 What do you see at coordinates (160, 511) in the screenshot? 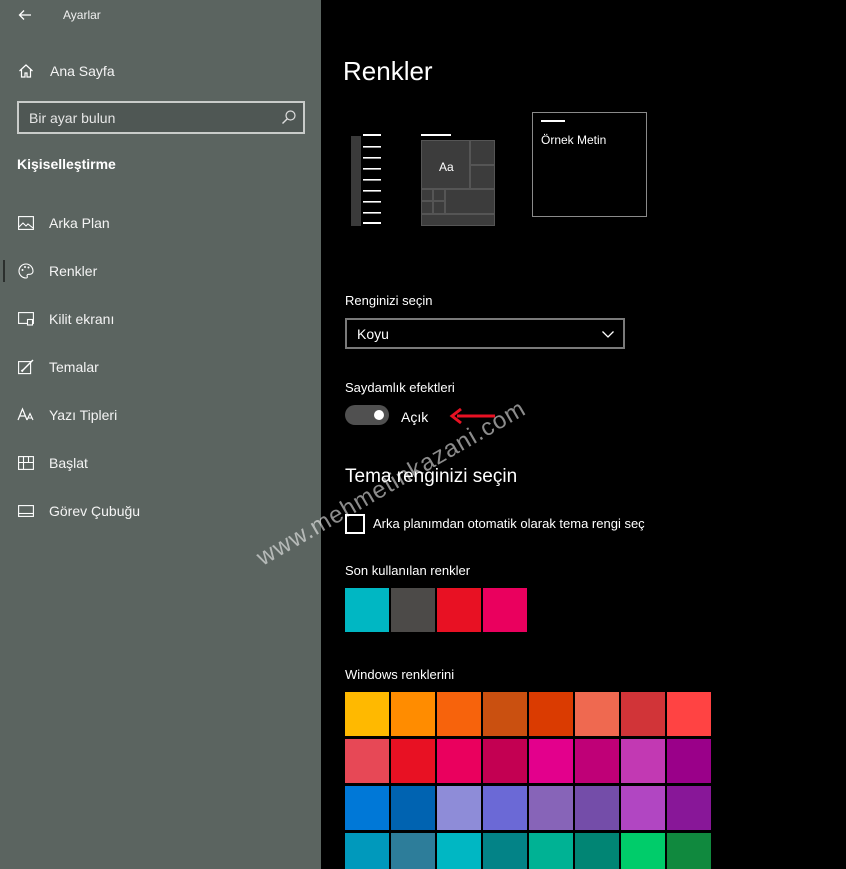
I see `sidebar-item-taskbar: Görev Çubuğu` at bounding box center [160, 511].